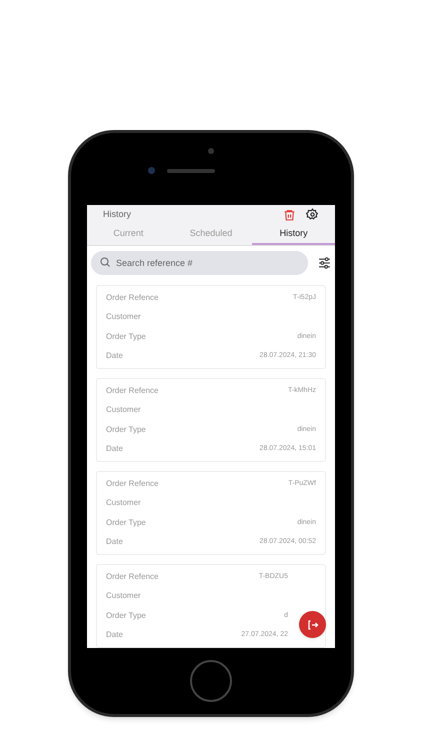 Image resolution: width=422 pixels, height=750 pixels. What do you see at coordinates (199, 263) in the screenshot?
I see `search-field: Search reference #` at bounding box center [199, 263].